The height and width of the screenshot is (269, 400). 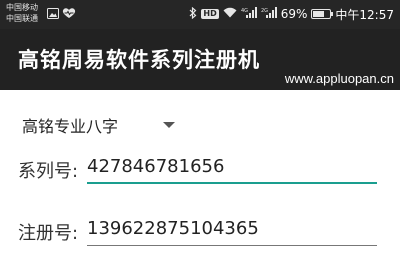 I want to click on bluetooth-icon, so click(x=193, y=14).